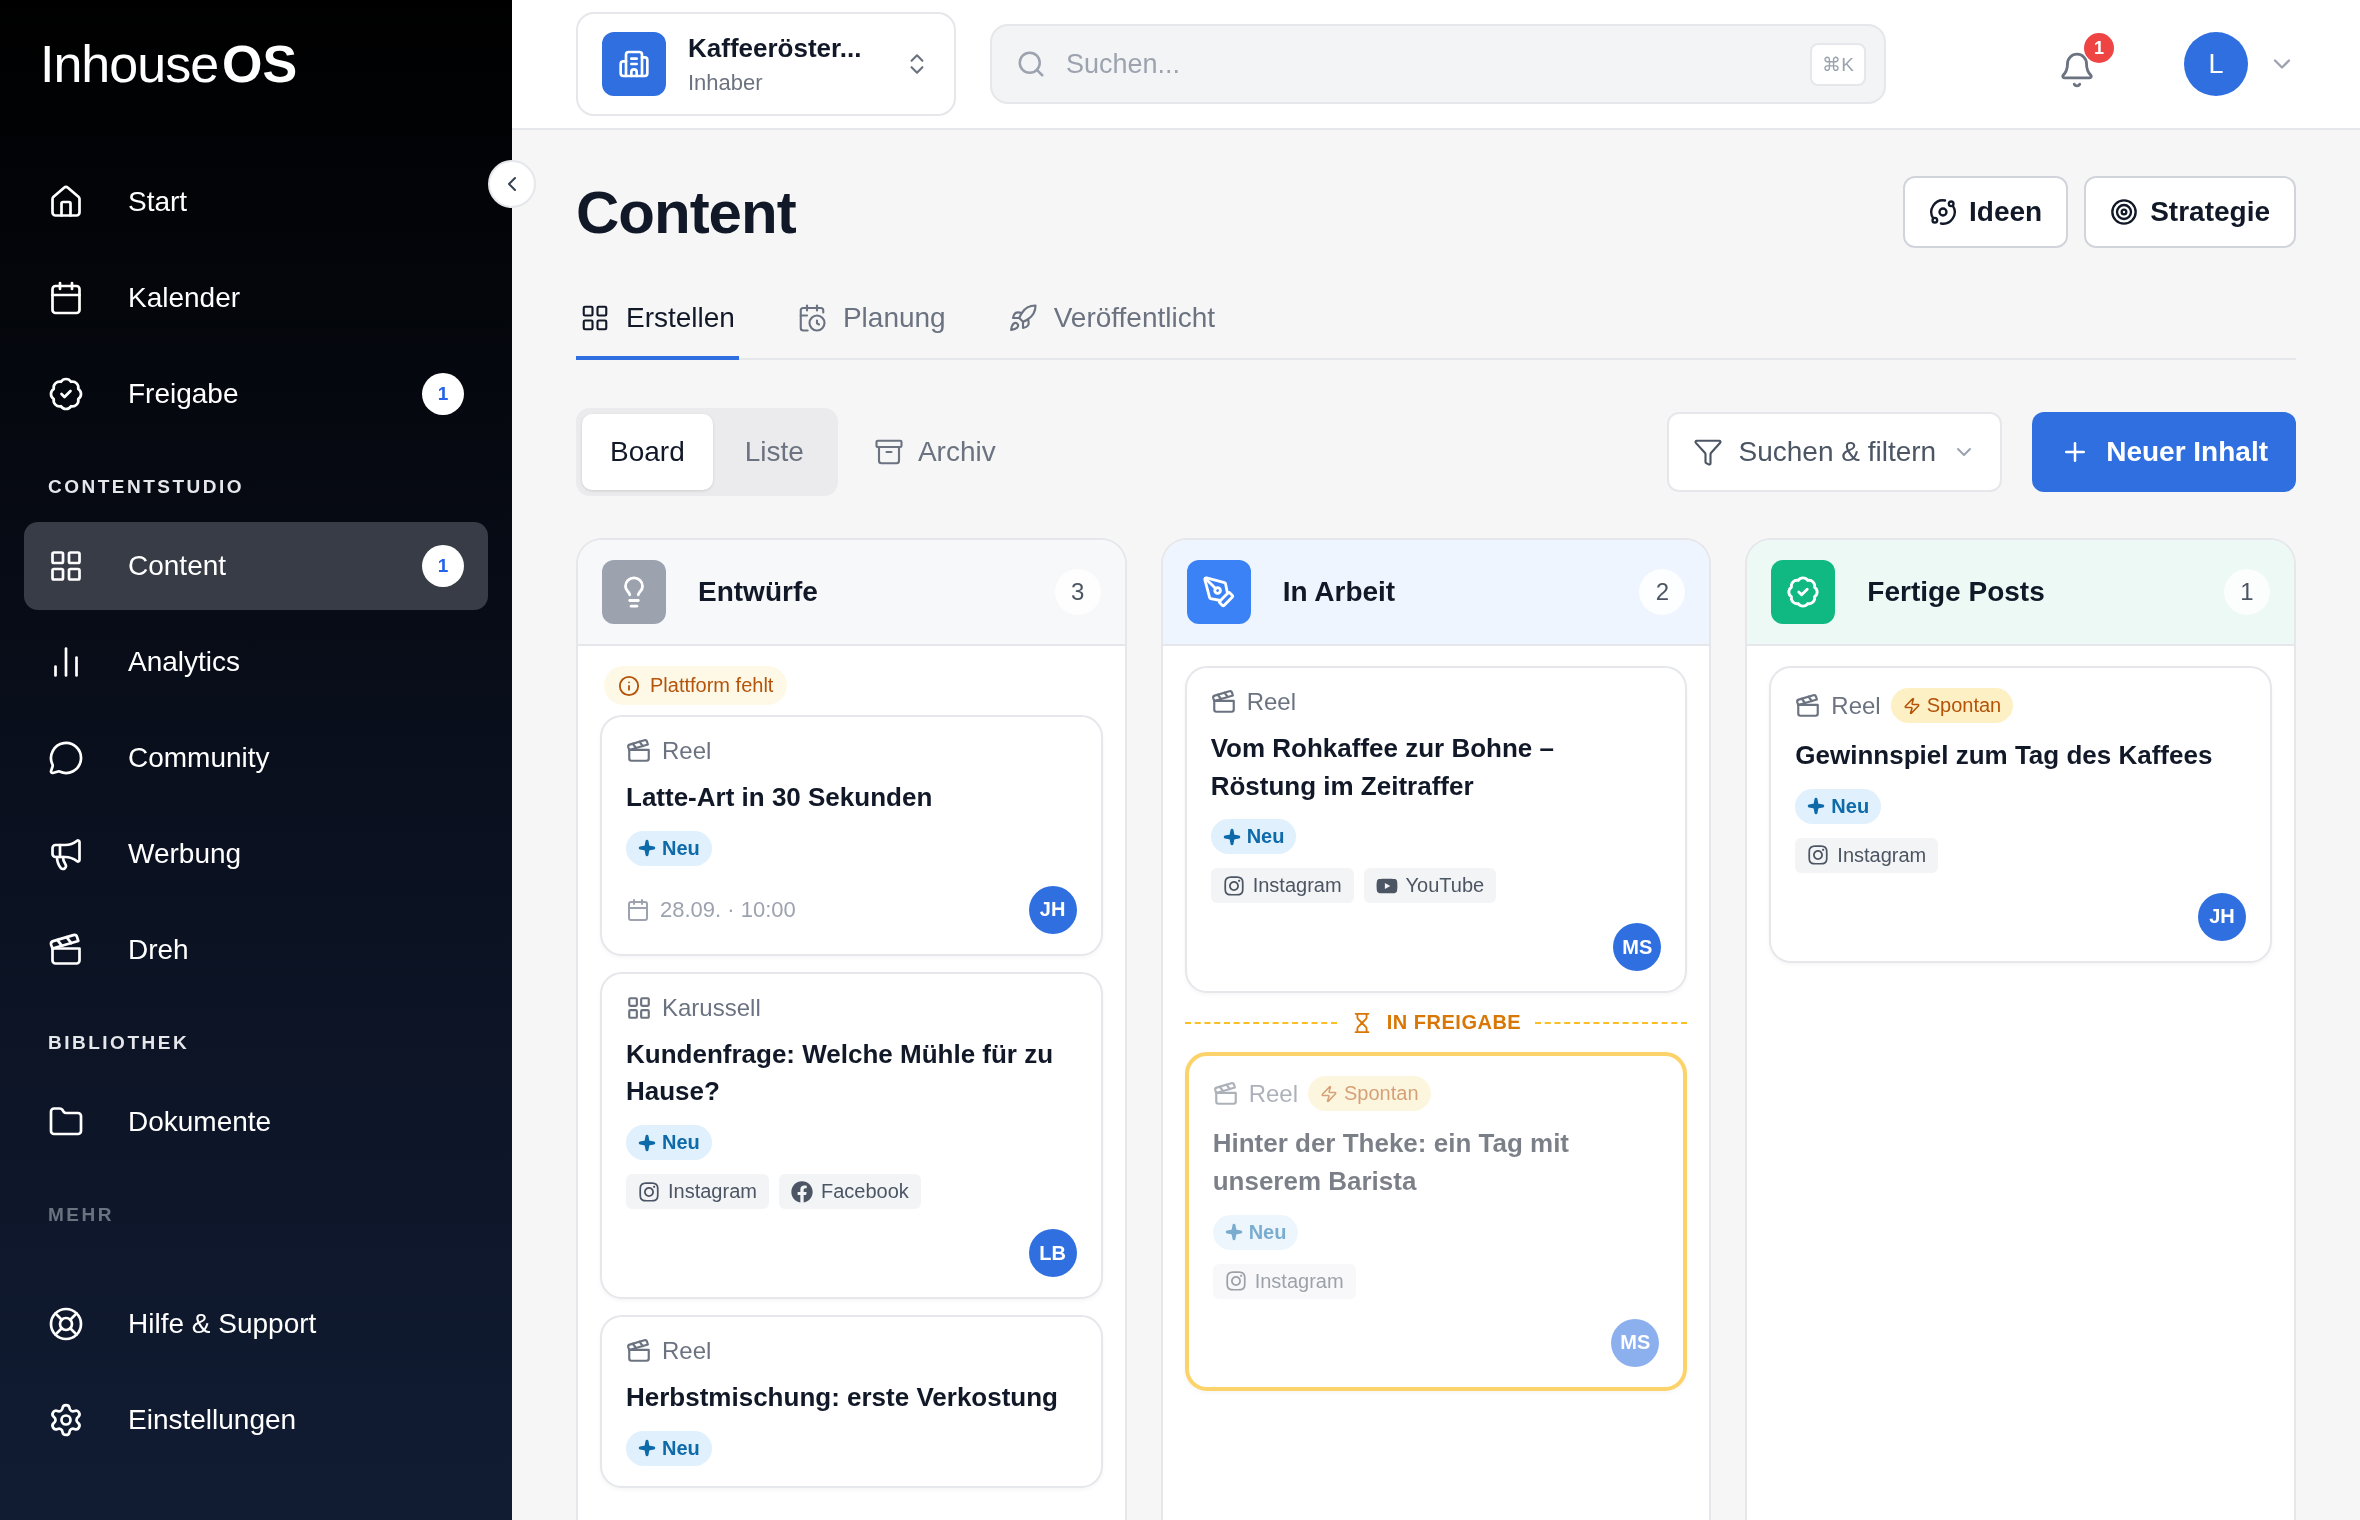 This screenshot has width=2360, height=1520. Describe the element at coordinates (657, 324) in the screenshot. I see `tab: Erstellen` at that location.